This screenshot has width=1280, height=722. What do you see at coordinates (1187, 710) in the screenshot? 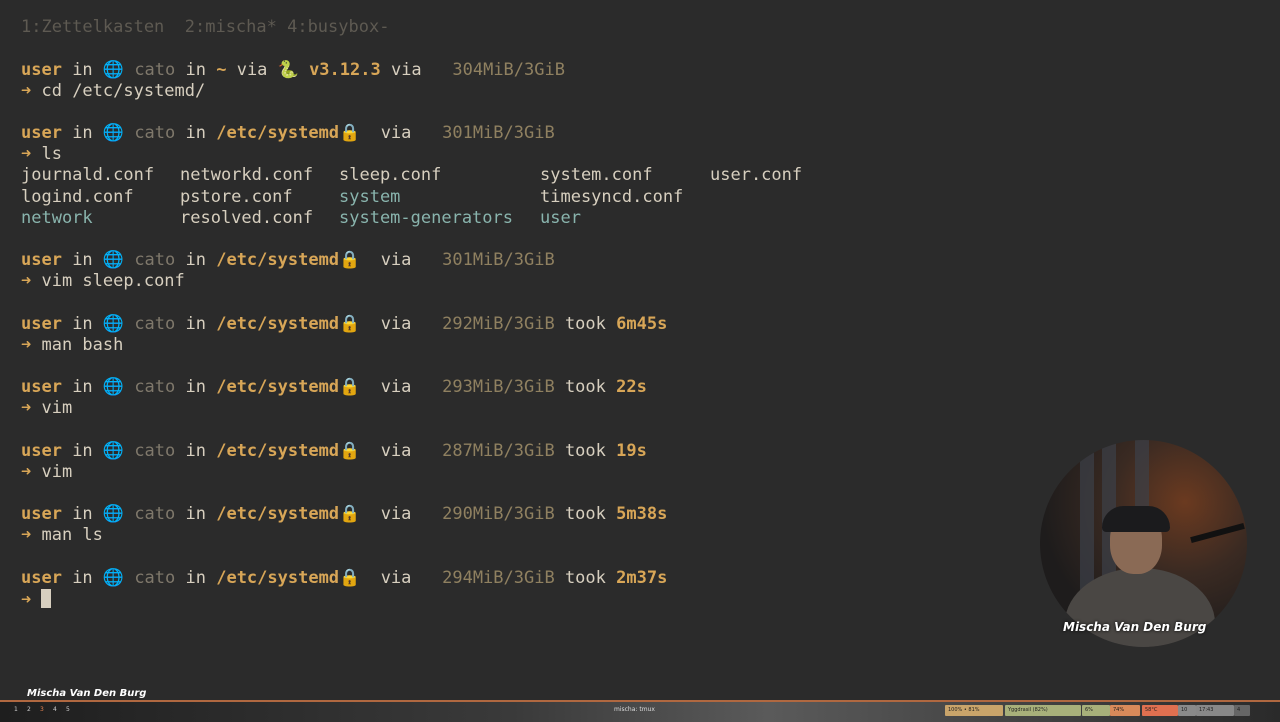
I see `status-indicator: 10` at bounding box center [1187, 710].